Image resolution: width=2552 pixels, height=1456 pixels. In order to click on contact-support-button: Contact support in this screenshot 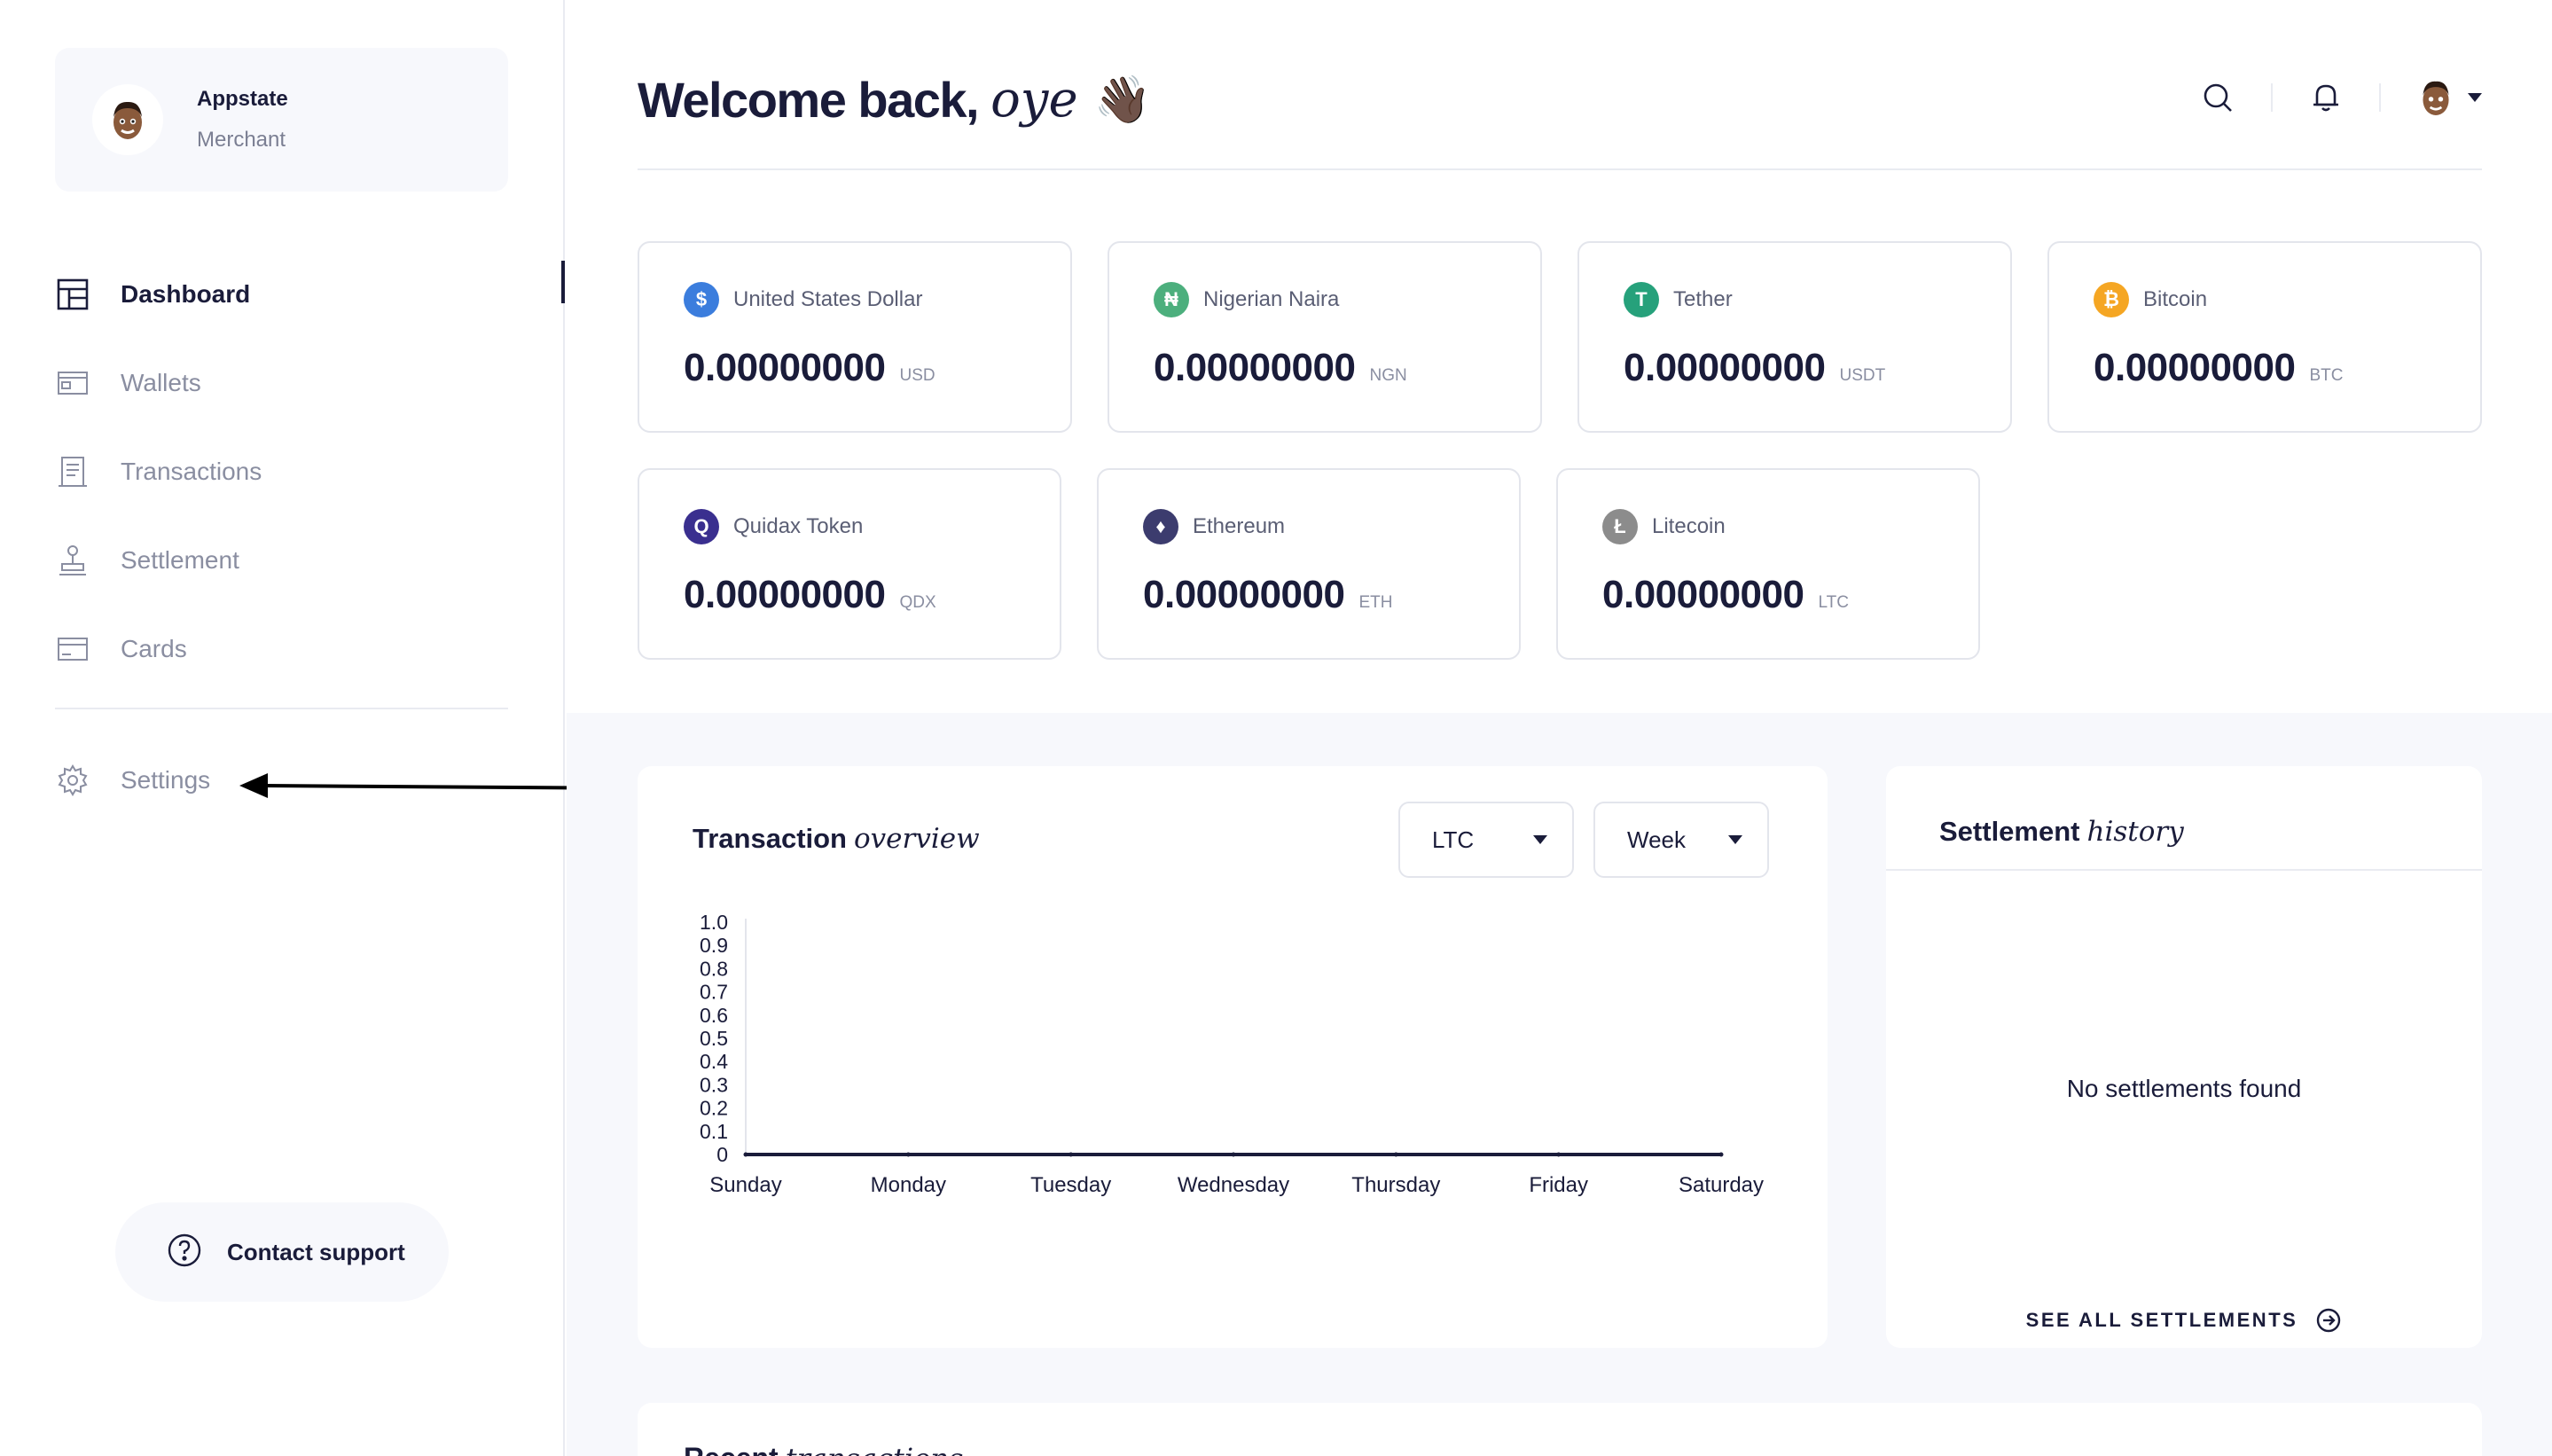, I will do `click(282, 1252)`.